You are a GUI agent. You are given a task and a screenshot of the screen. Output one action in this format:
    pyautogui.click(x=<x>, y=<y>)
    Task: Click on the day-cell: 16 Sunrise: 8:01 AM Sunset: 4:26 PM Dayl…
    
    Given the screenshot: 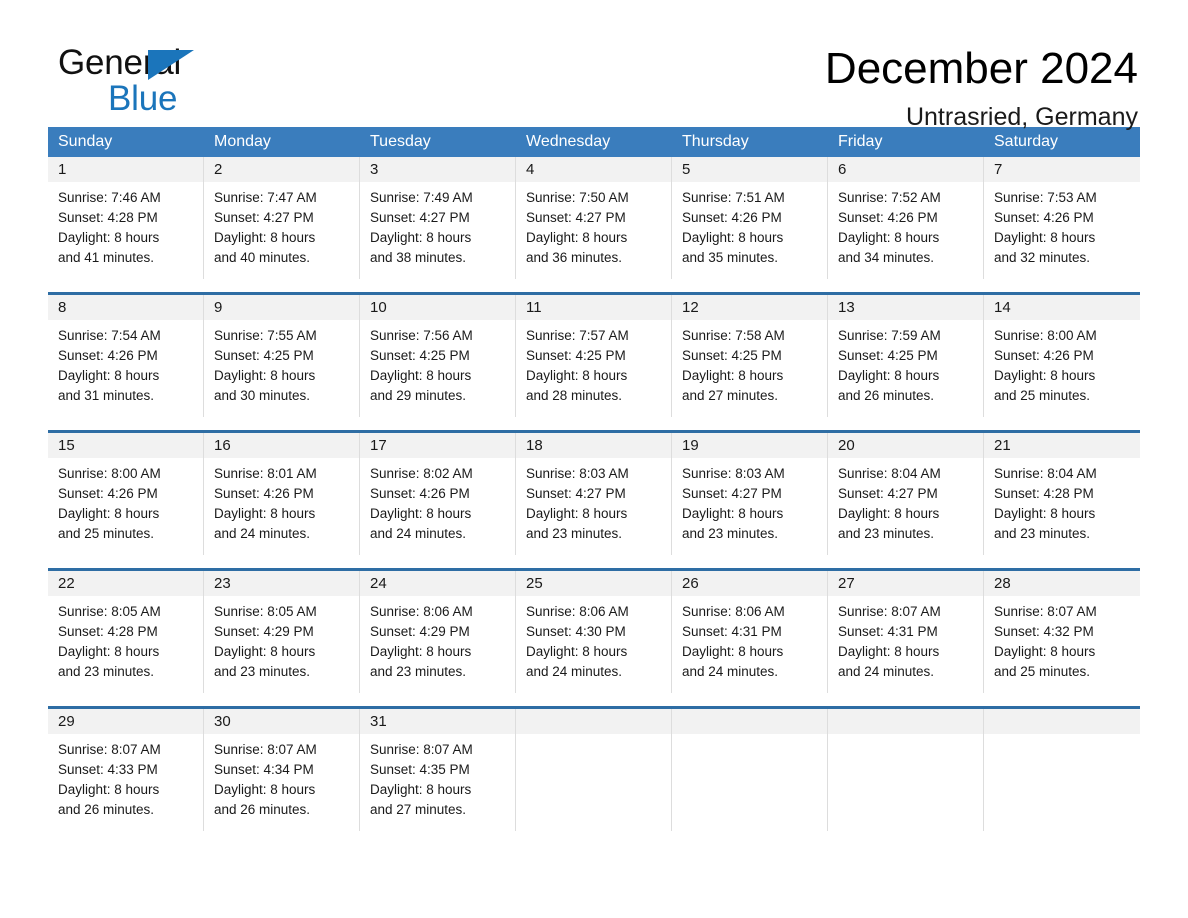 What is the action you would take?
    pyautogui.click(x=282, y=494)
    